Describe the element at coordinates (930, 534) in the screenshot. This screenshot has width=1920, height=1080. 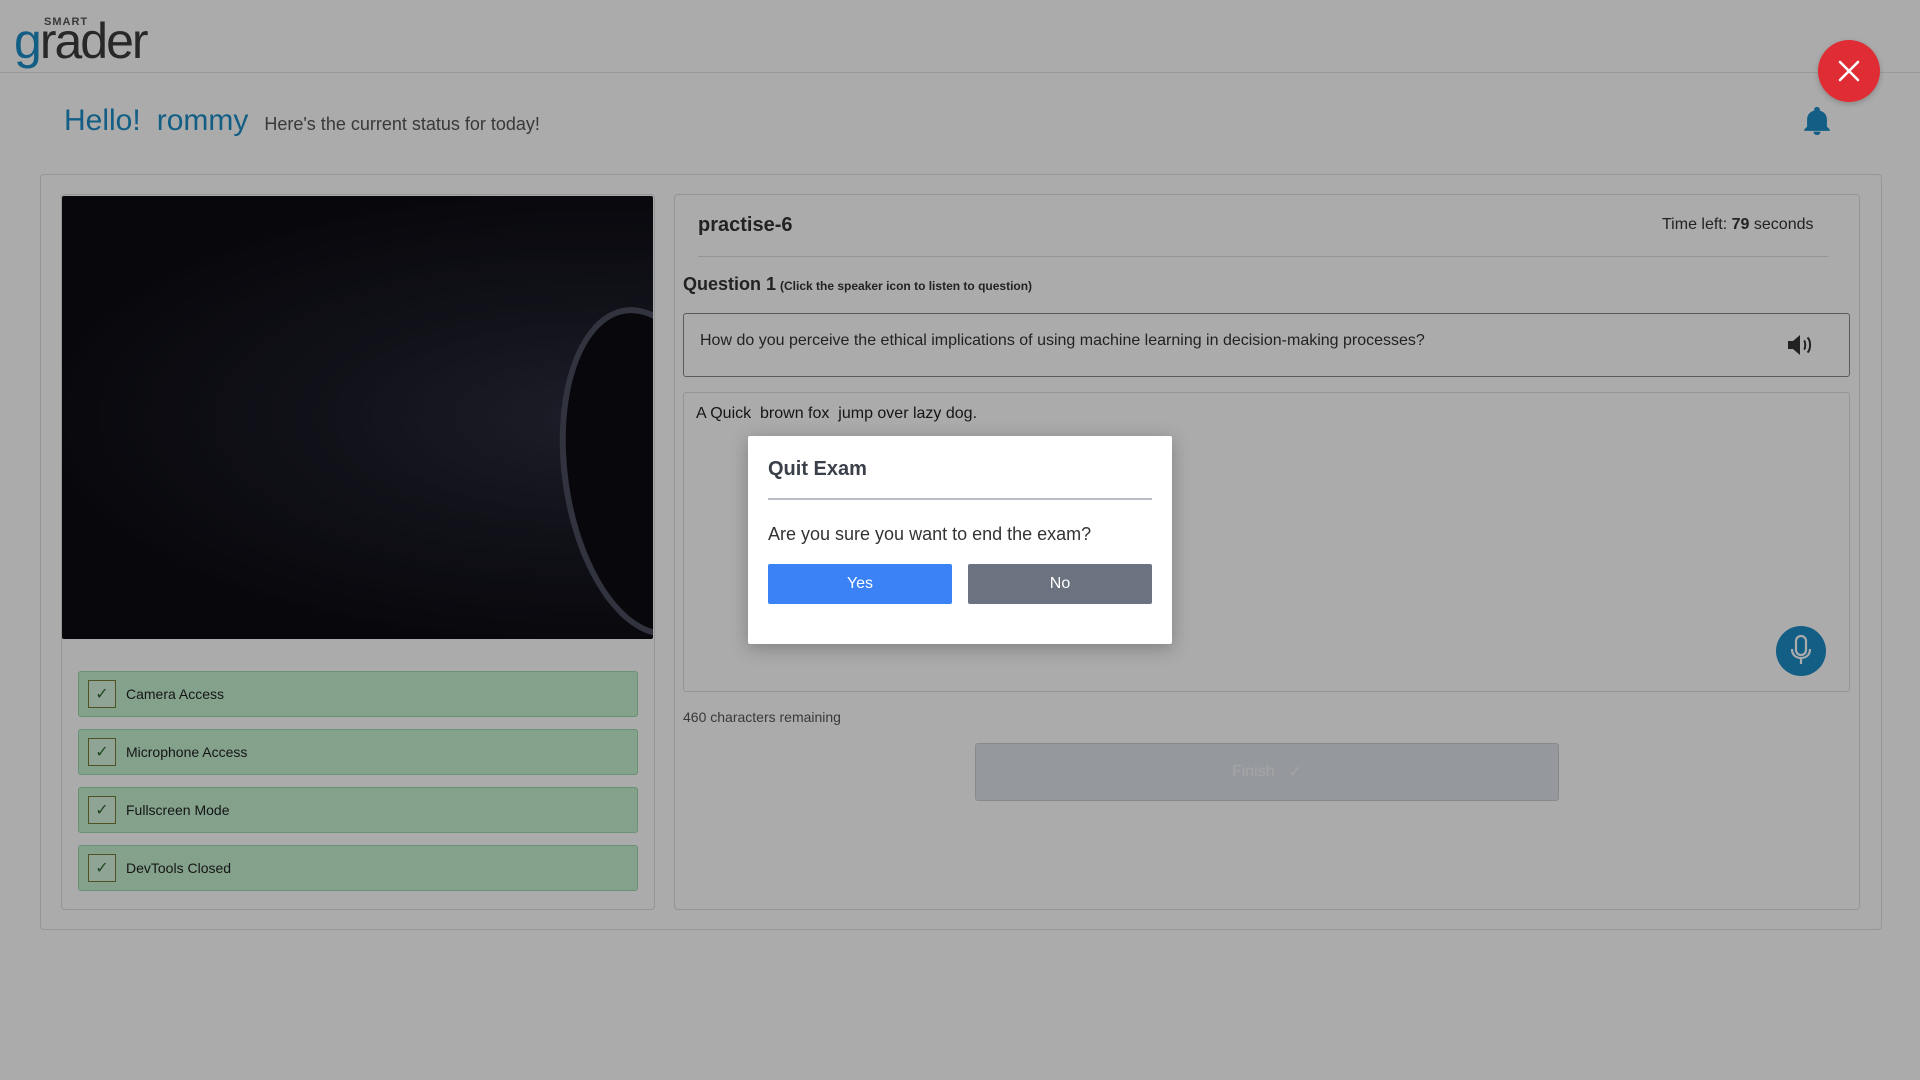
I see `dialog-message: Are you sure you want to end the exam?` at that location.